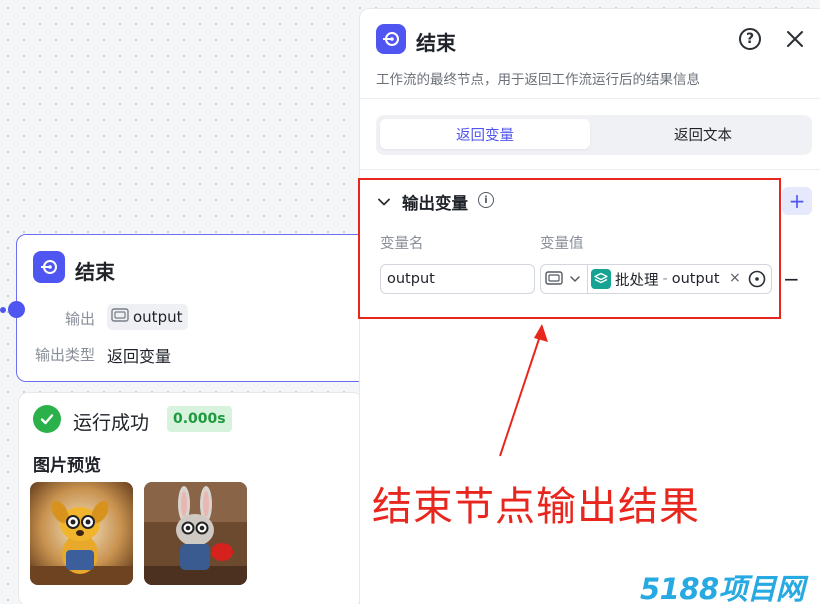  What do you see at coordinates (795, 39) in the screenshot?
I see `close-icon` at bounding box center [795, 39].